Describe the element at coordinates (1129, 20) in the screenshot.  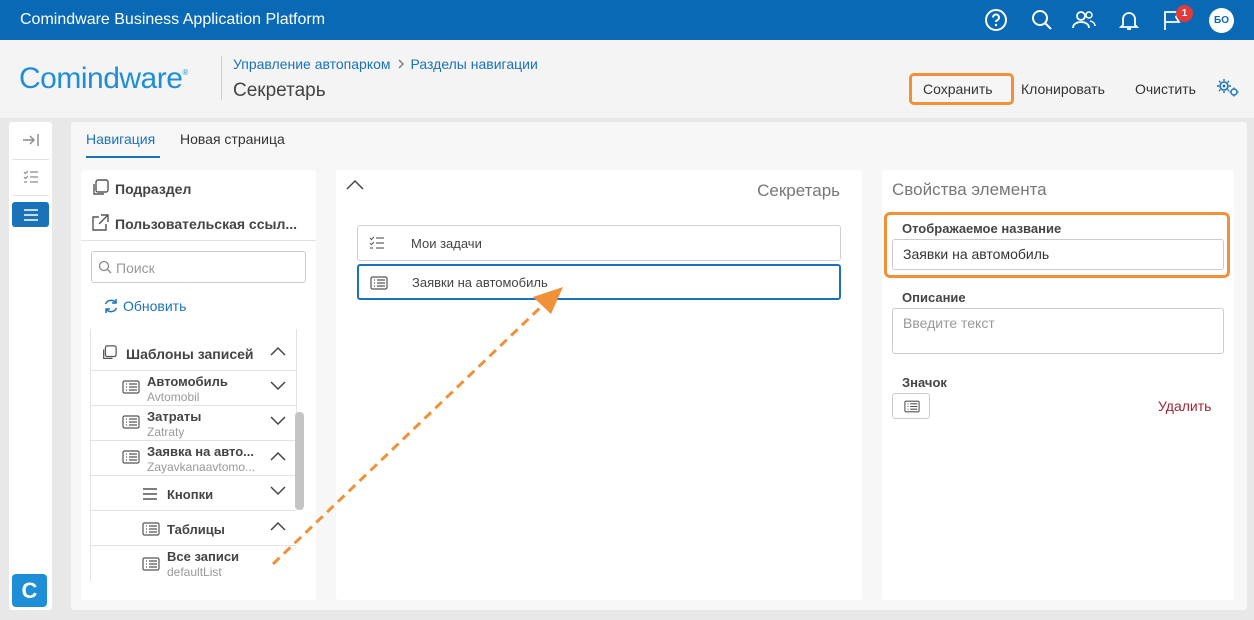
I see `bell-icon` at that location.